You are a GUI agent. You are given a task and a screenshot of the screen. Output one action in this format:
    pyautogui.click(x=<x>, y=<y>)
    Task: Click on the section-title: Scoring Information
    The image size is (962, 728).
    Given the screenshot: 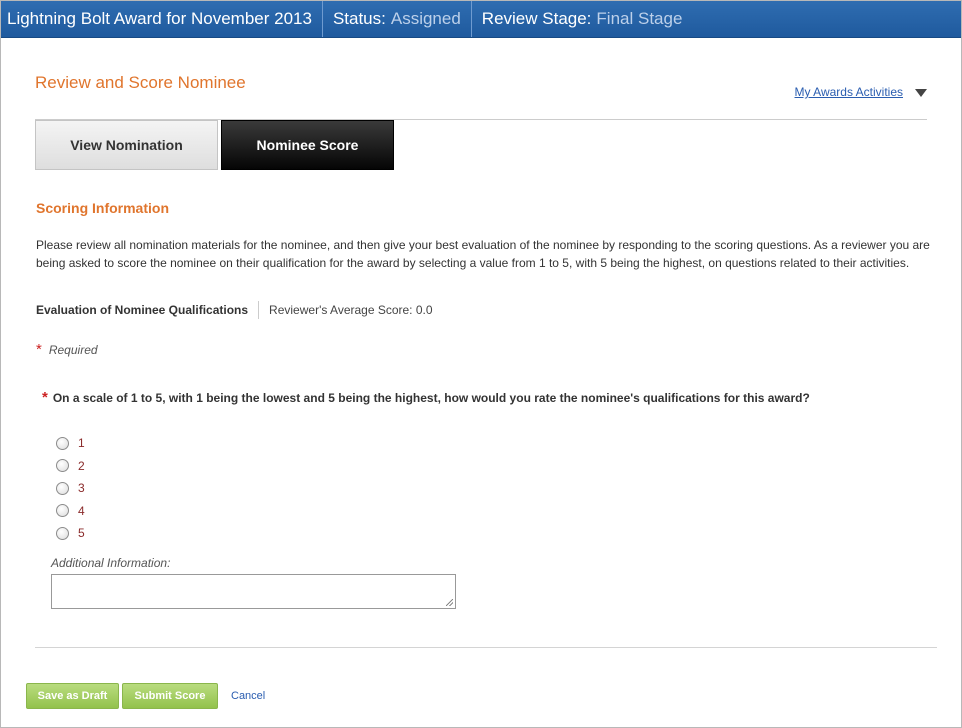 What is the action you would take?
    pyautogui.click(x=102, y=208)
    